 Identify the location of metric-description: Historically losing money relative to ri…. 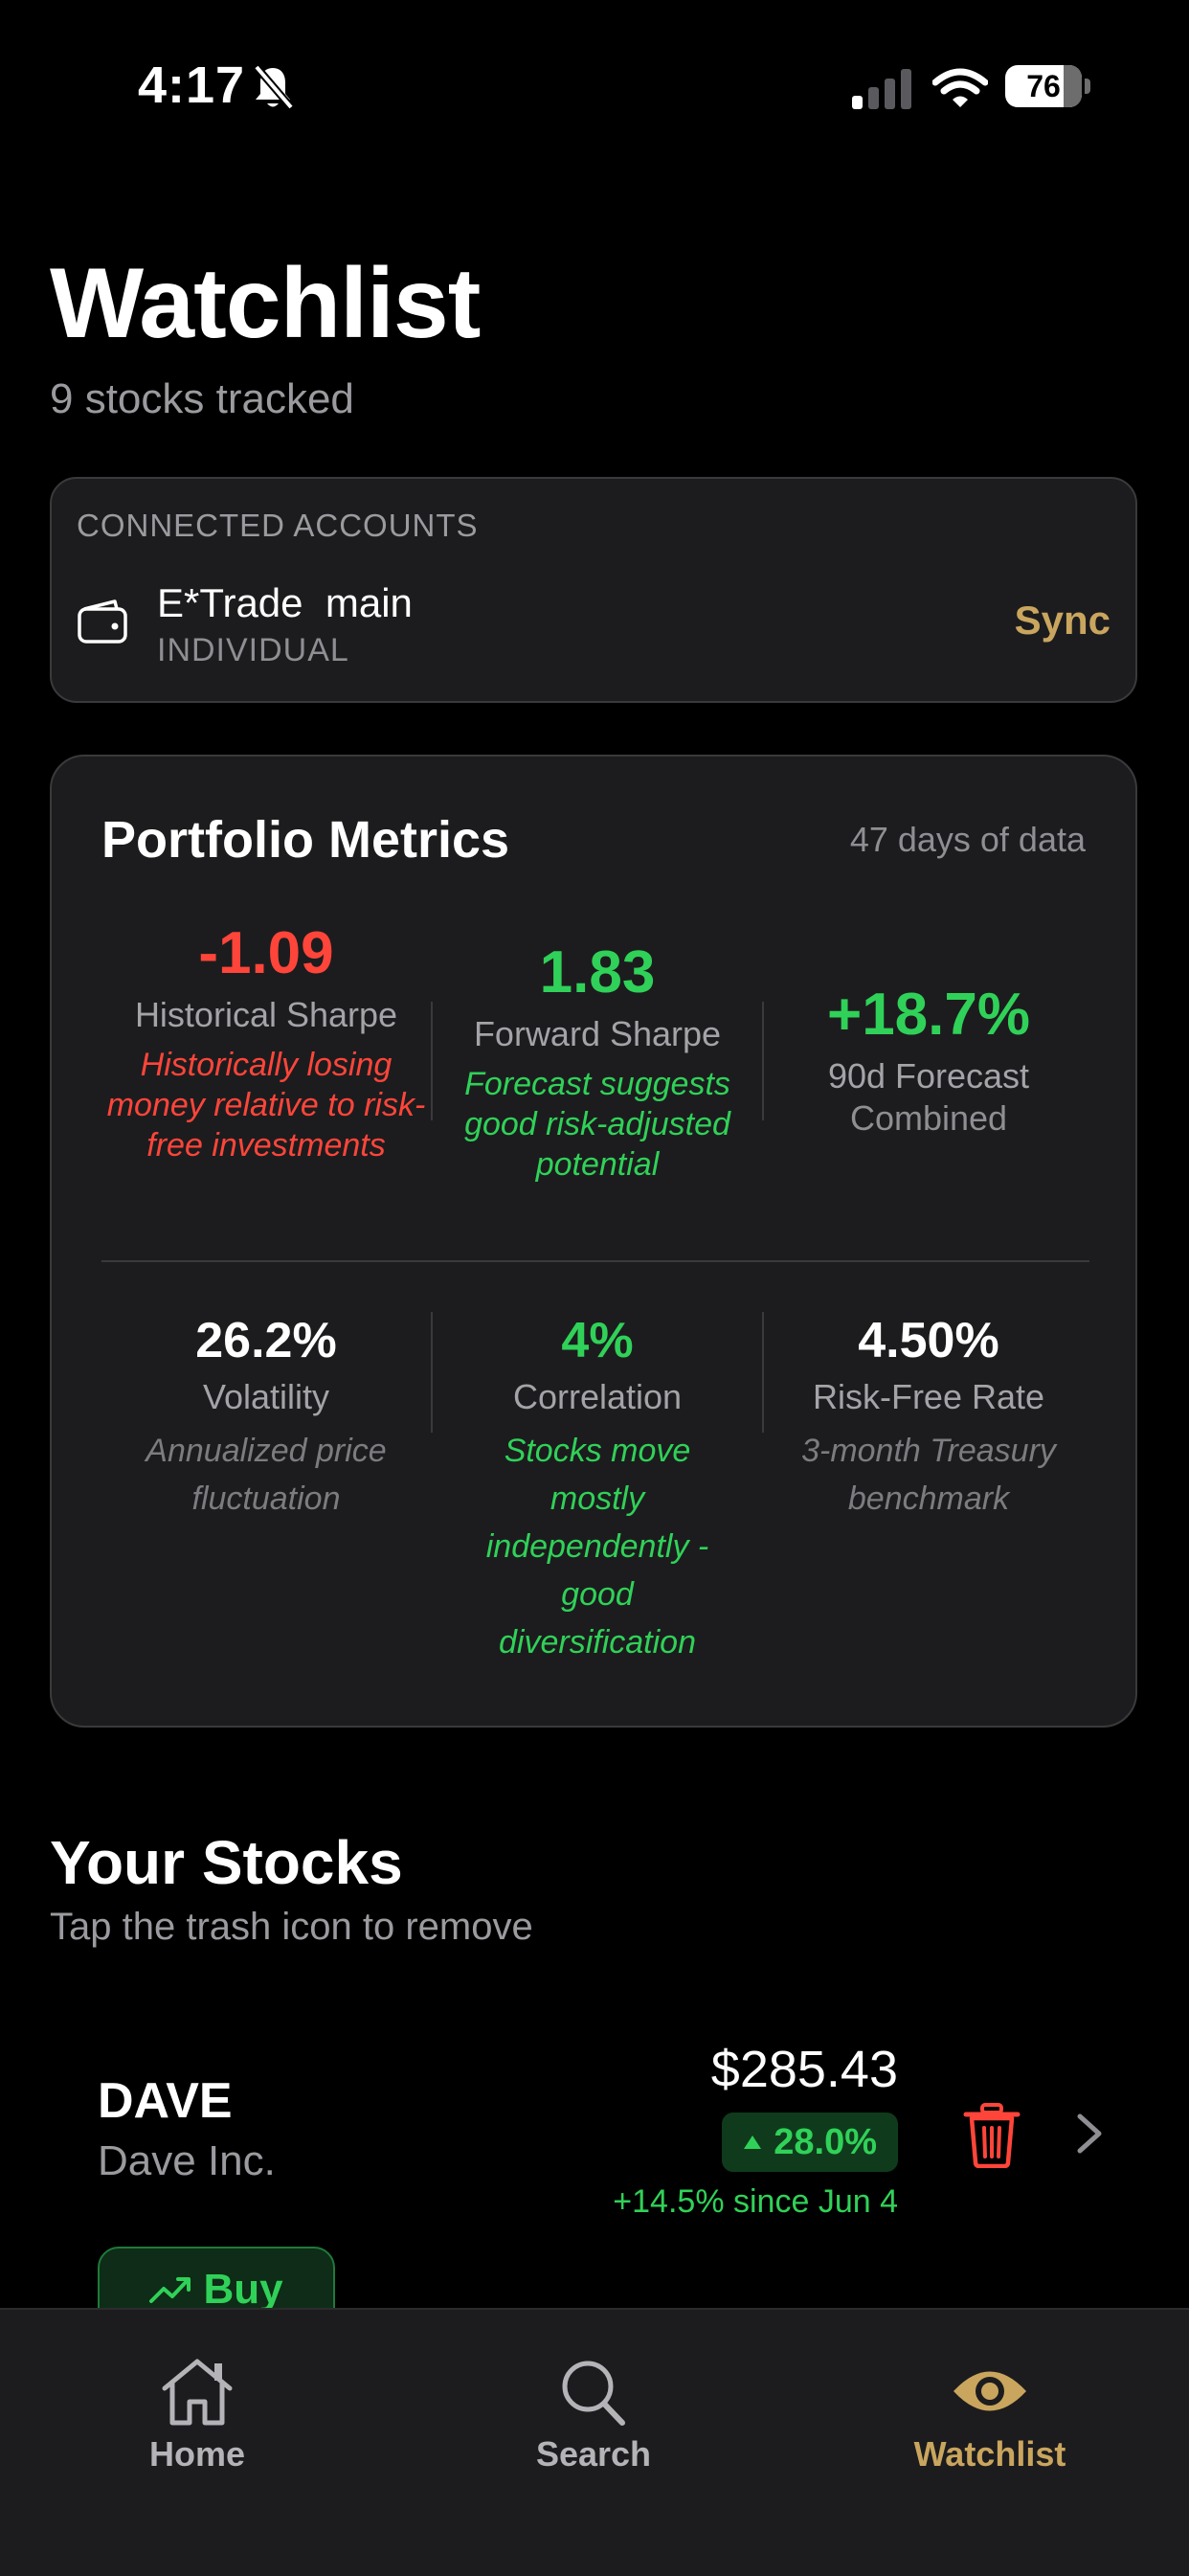
(266, 1105).